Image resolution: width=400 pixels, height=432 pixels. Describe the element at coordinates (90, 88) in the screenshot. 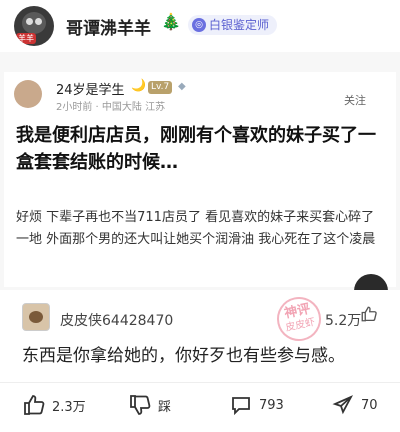

I see `post-author-name: 24岁是学生` at that location.